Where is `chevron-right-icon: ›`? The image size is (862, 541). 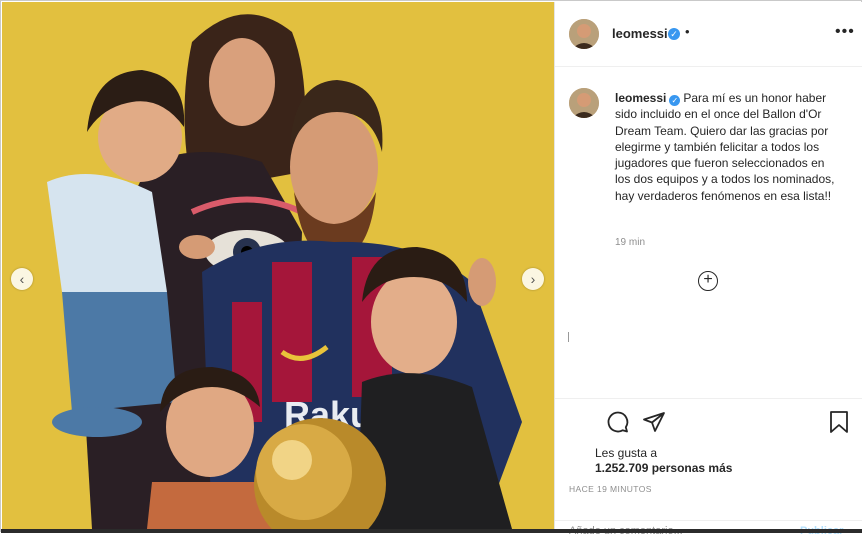 chevron-right-icon: › is located at coordinates (533, 279).